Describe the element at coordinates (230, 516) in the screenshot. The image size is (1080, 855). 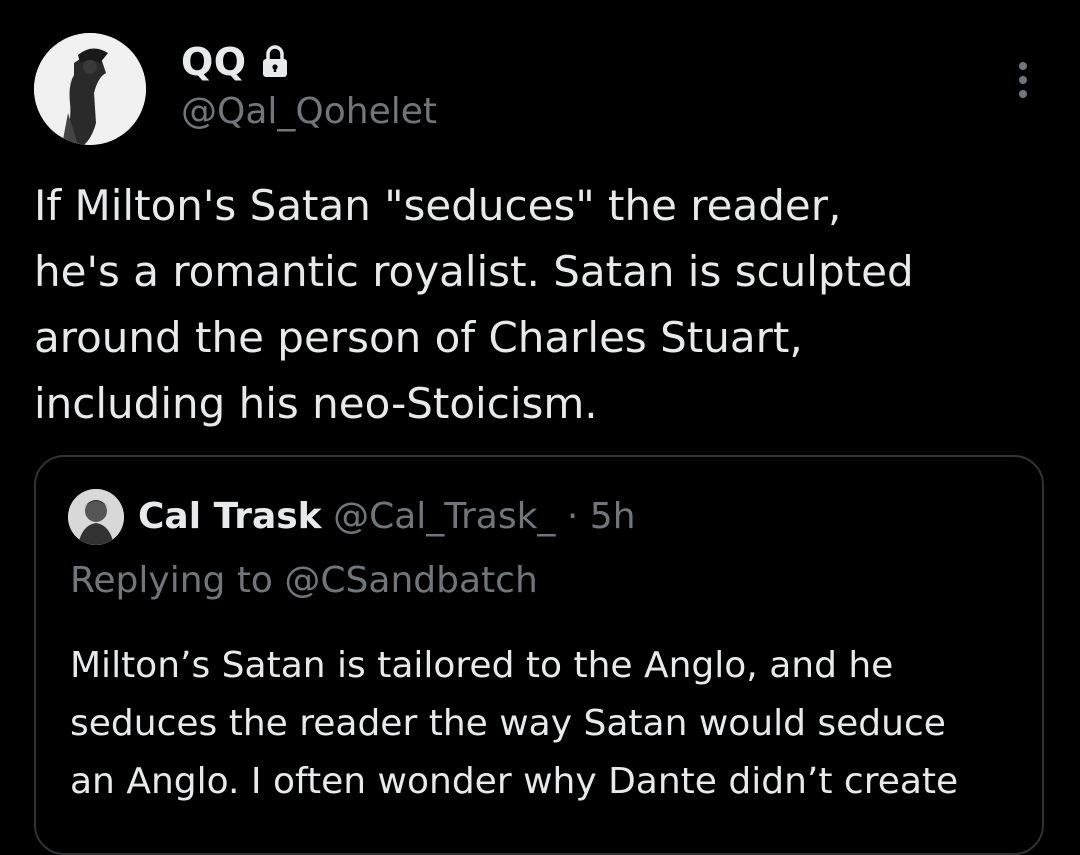
I see `quoted-display-name: Cal Trask` at that location.